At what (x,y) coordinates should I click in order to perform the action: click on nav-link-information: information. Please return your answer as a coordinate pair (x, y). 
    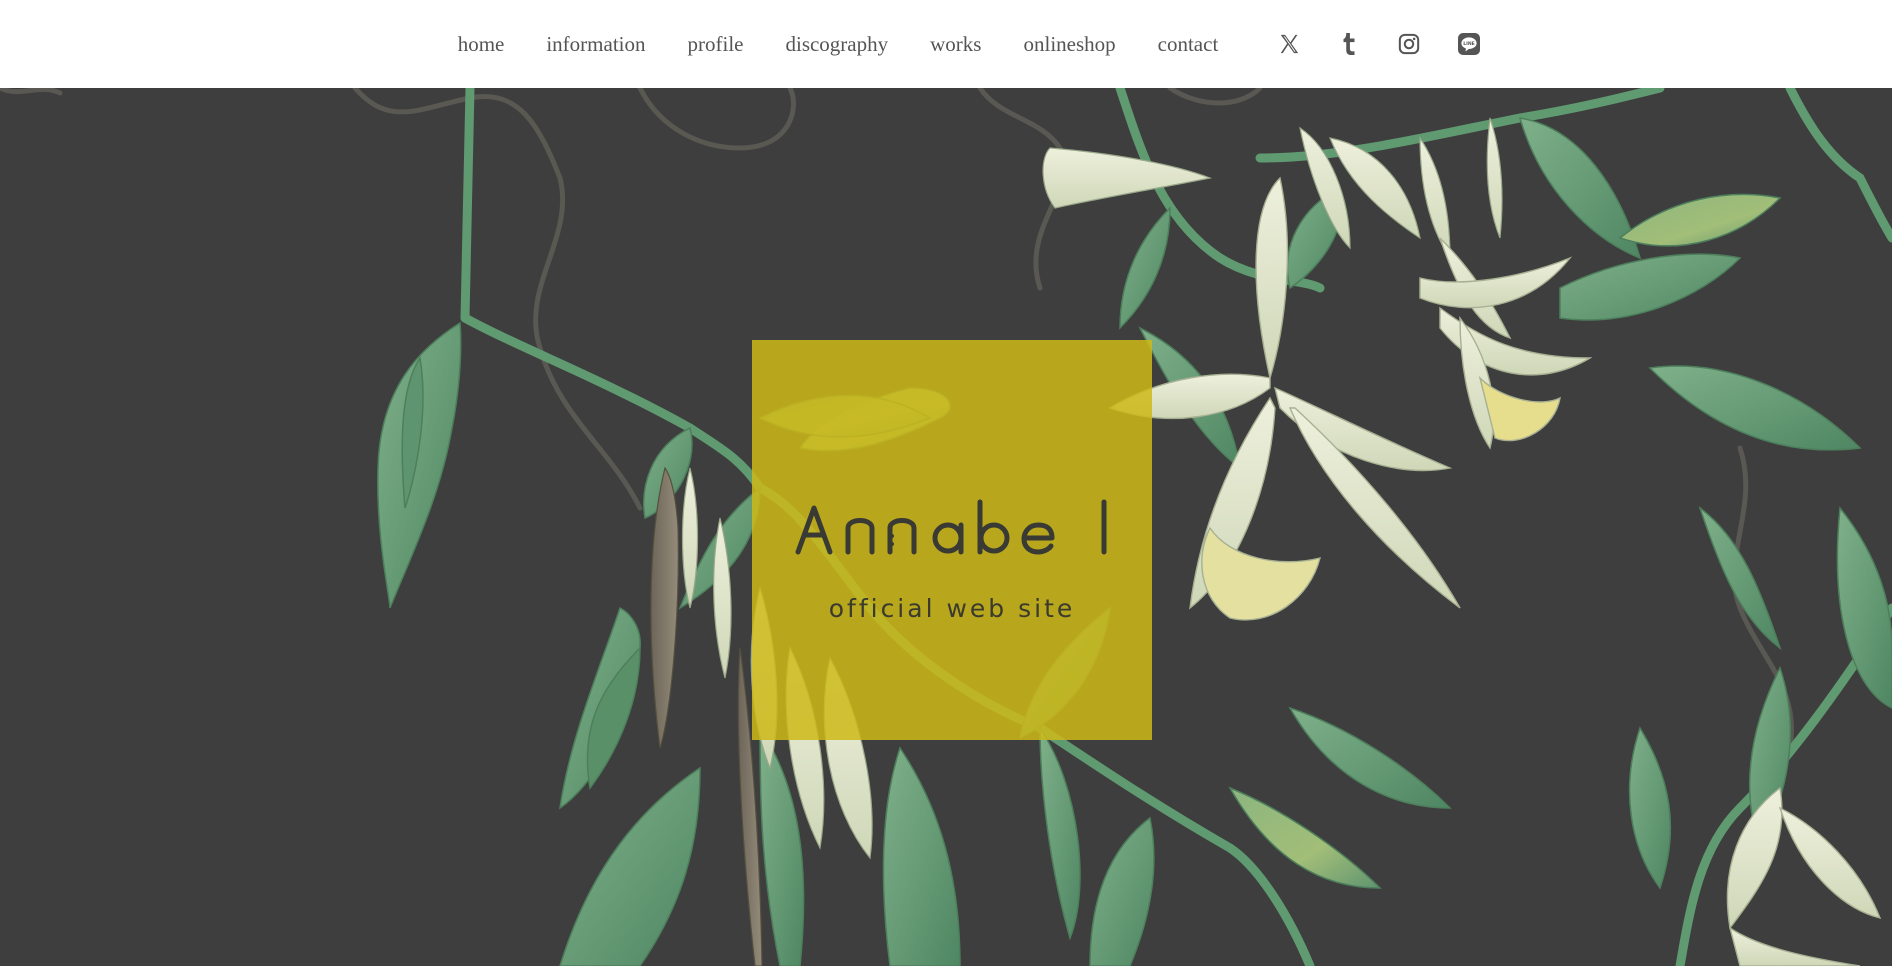
    Looking at the image, I should click on (595, 44).